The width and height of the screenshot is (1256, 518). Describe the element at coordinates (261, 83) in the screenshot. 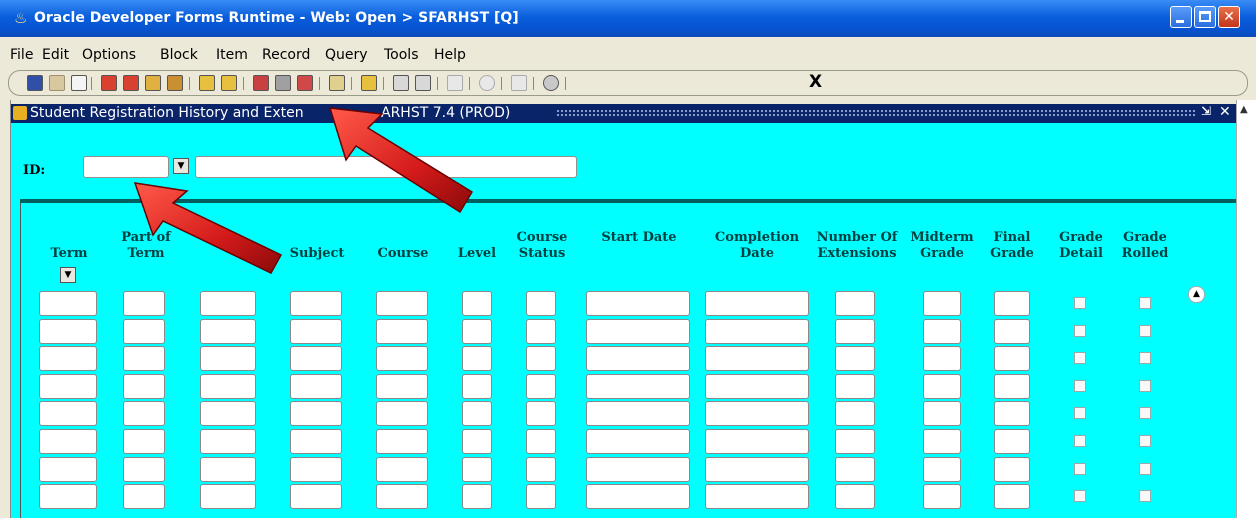

I see `insert-record-icon` at that location.